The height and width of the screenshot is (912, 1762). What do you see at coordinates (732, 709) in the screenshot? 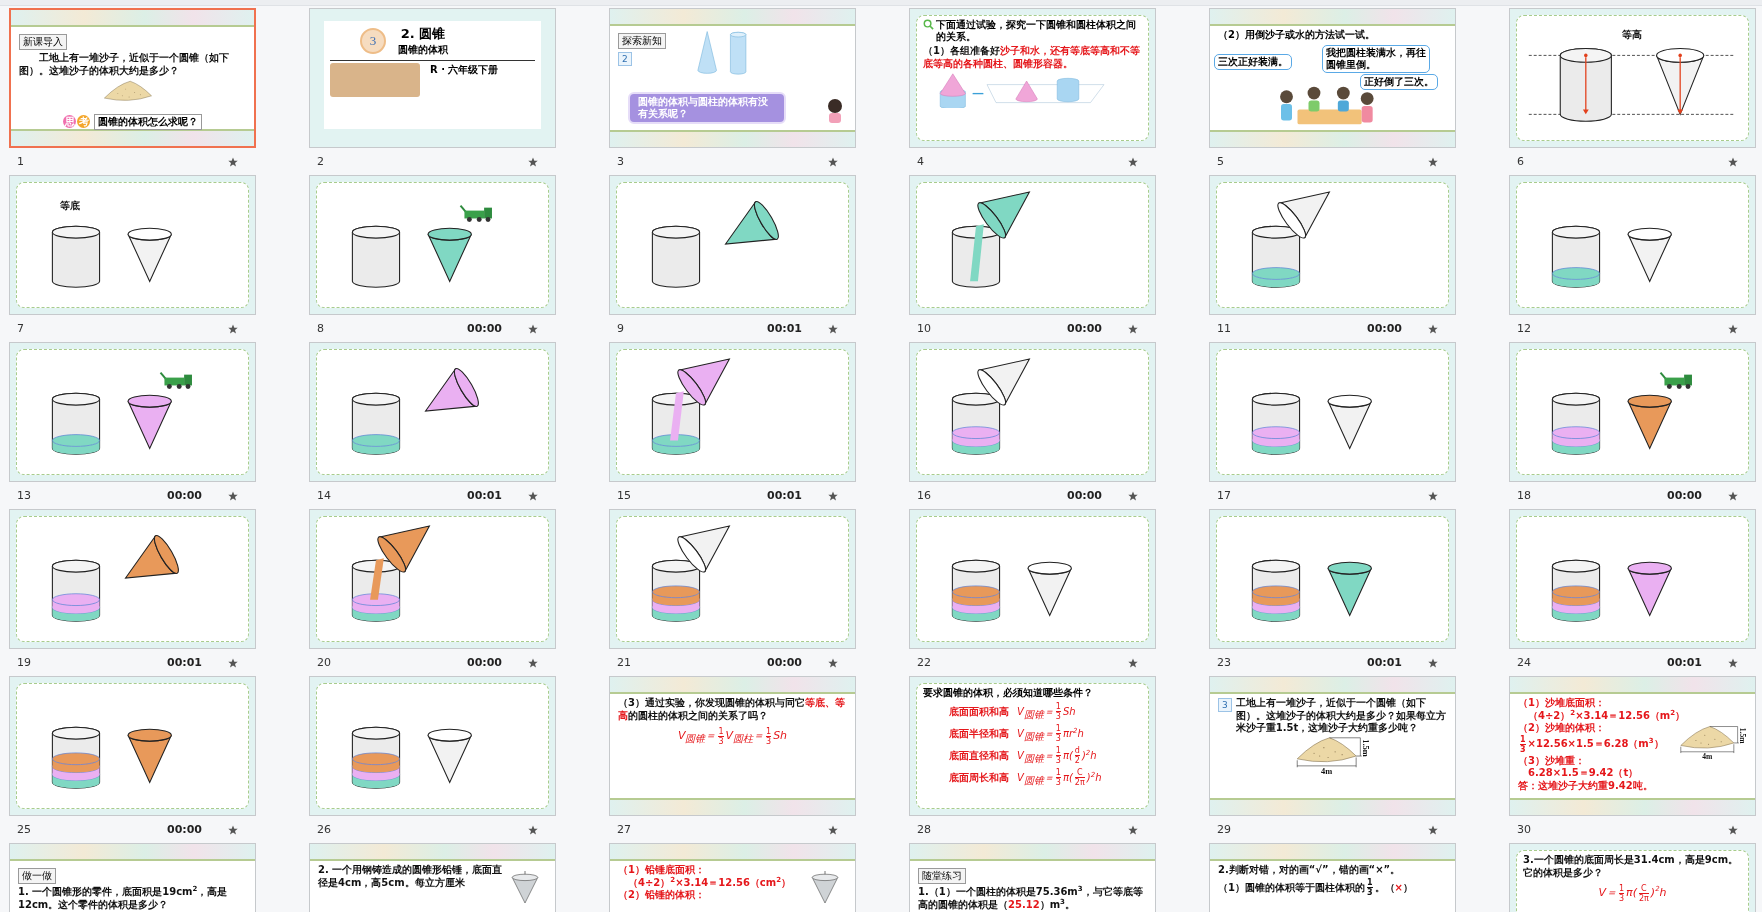
I see `question-text: （3）通过实验，你发现圆锥的体积与同它等底、等高的圆柱的体积之间的关系了吗？` at bounding box center [732, 709].